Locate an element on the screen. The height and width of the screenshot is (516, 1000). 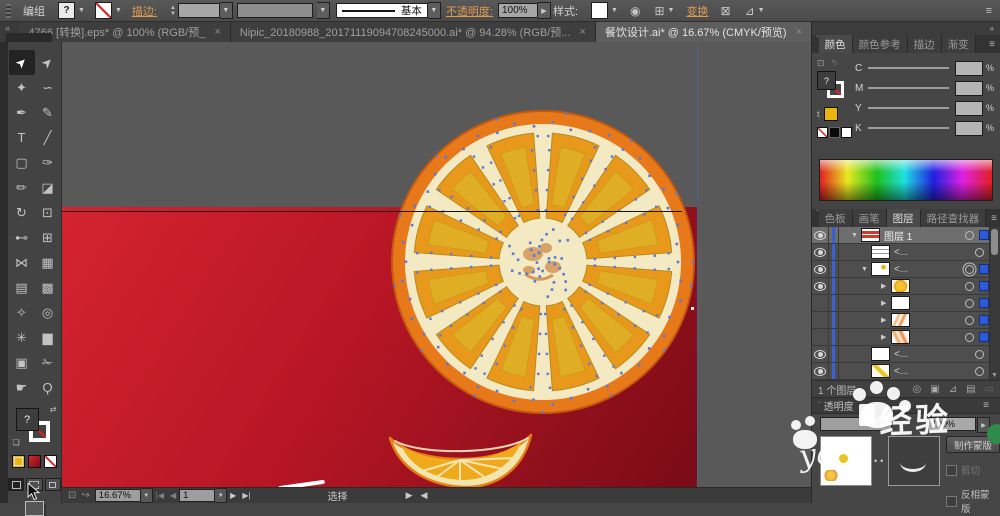
opacity-dropdown: ▶ is located at coordinates (544, 10).